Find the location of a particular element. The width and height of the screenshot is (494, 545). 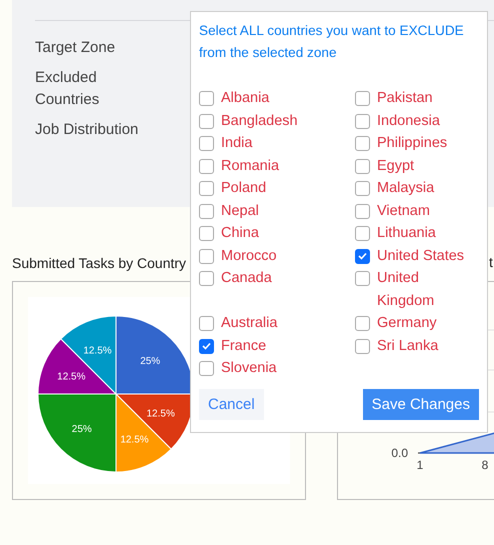

popover-heading: Select ALL countries you want to EXCLUDE from the selected zone is located at coordinates (332, 42).